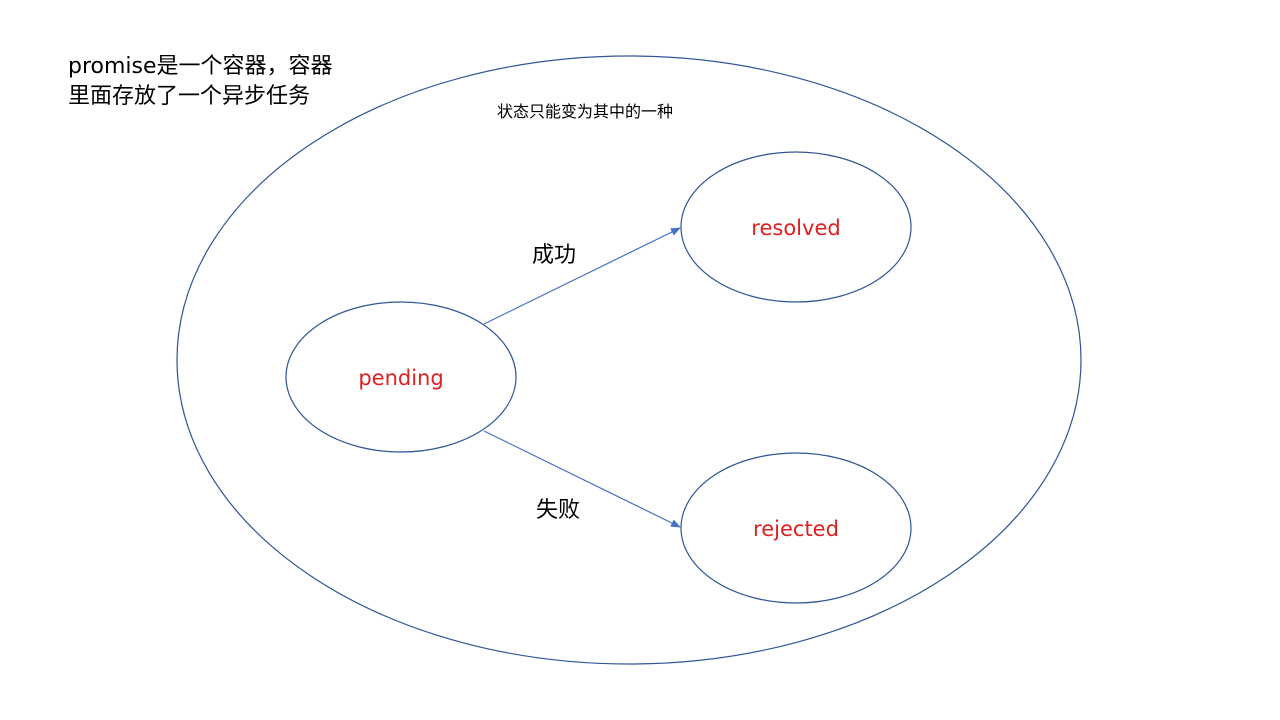 The image size is (1280, 720). I want to click on failure-arrow, so click(582, 479).